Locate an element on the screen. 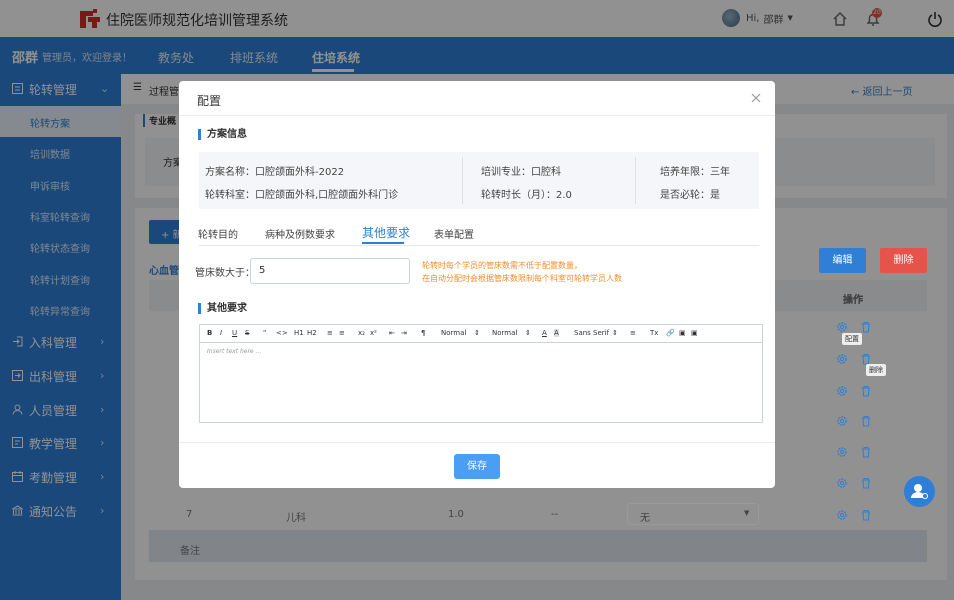  plan-info-title: 方案信息 is located at coordinates (222, 134).